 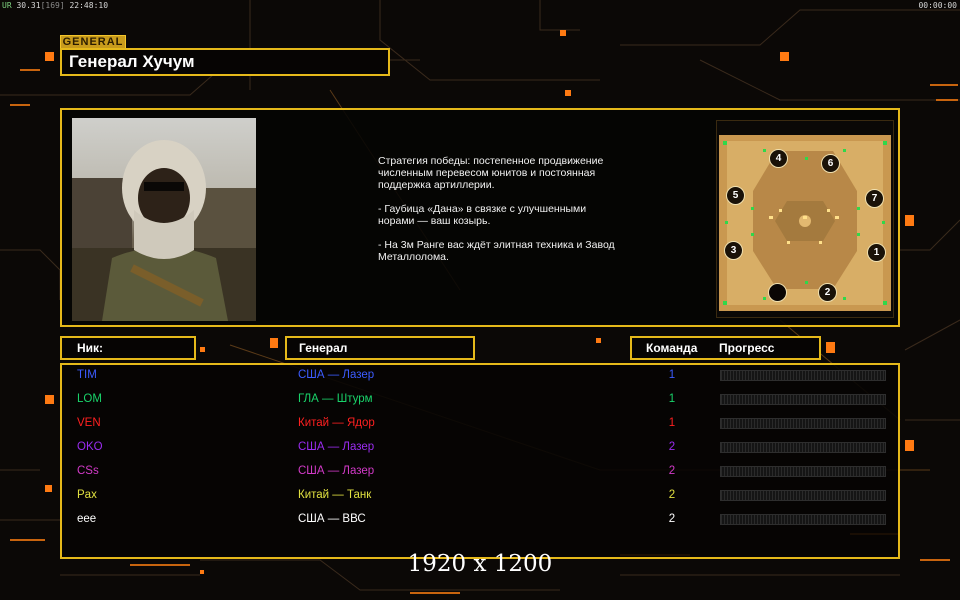 I want to click on table-row: VEN Китай — Ядор 1, so click(x=480, y=427).